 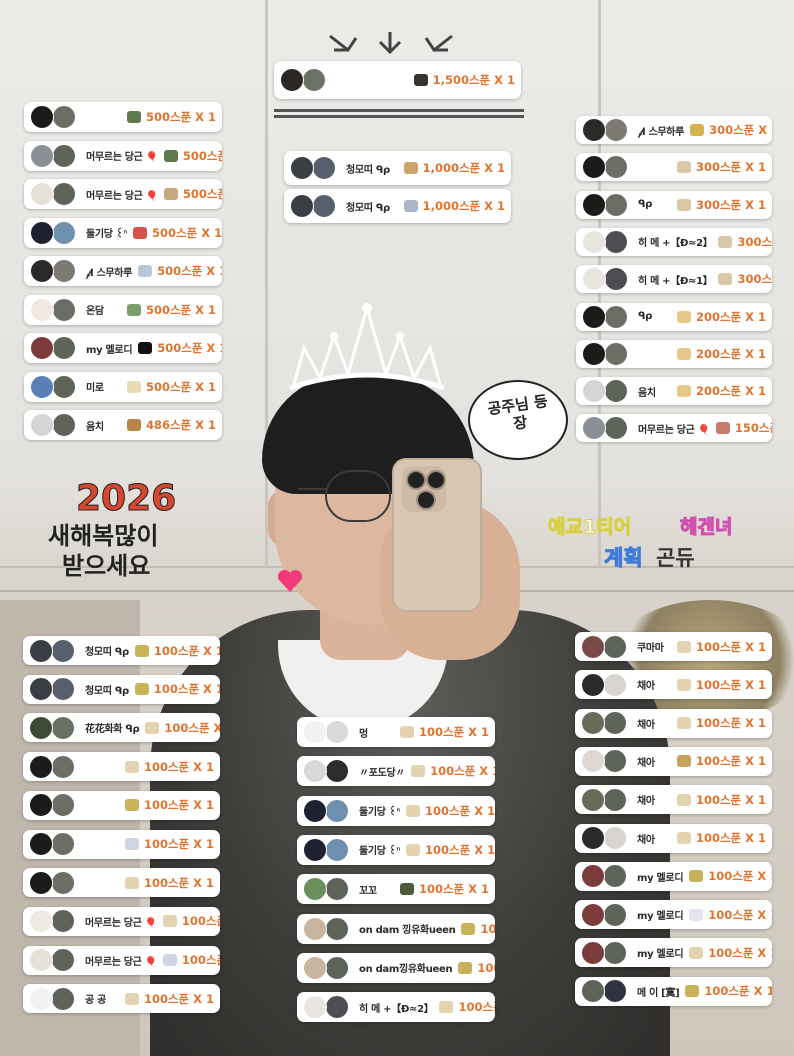 What do you see at coordinates (313, 489) in the screenshot?
I see `glasses-bridge` at bounding box center [313, 489].